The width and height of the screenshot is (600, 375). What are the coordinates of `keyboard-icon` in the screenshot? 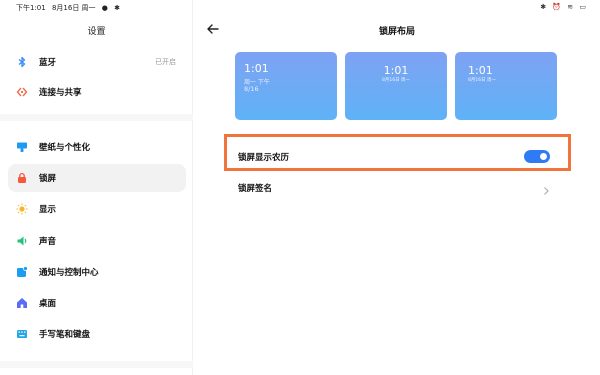 It's located at (22, 334).